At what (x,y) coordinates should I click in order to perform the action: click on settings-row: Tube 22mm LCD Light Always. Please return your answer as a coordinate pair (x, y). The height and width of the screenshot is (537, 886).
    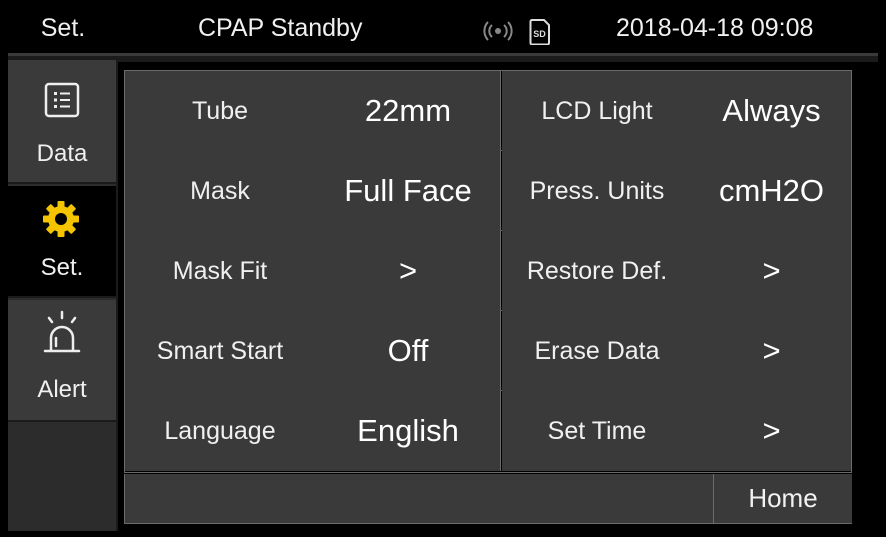
    Looking at the image, I should click on (488, 111).